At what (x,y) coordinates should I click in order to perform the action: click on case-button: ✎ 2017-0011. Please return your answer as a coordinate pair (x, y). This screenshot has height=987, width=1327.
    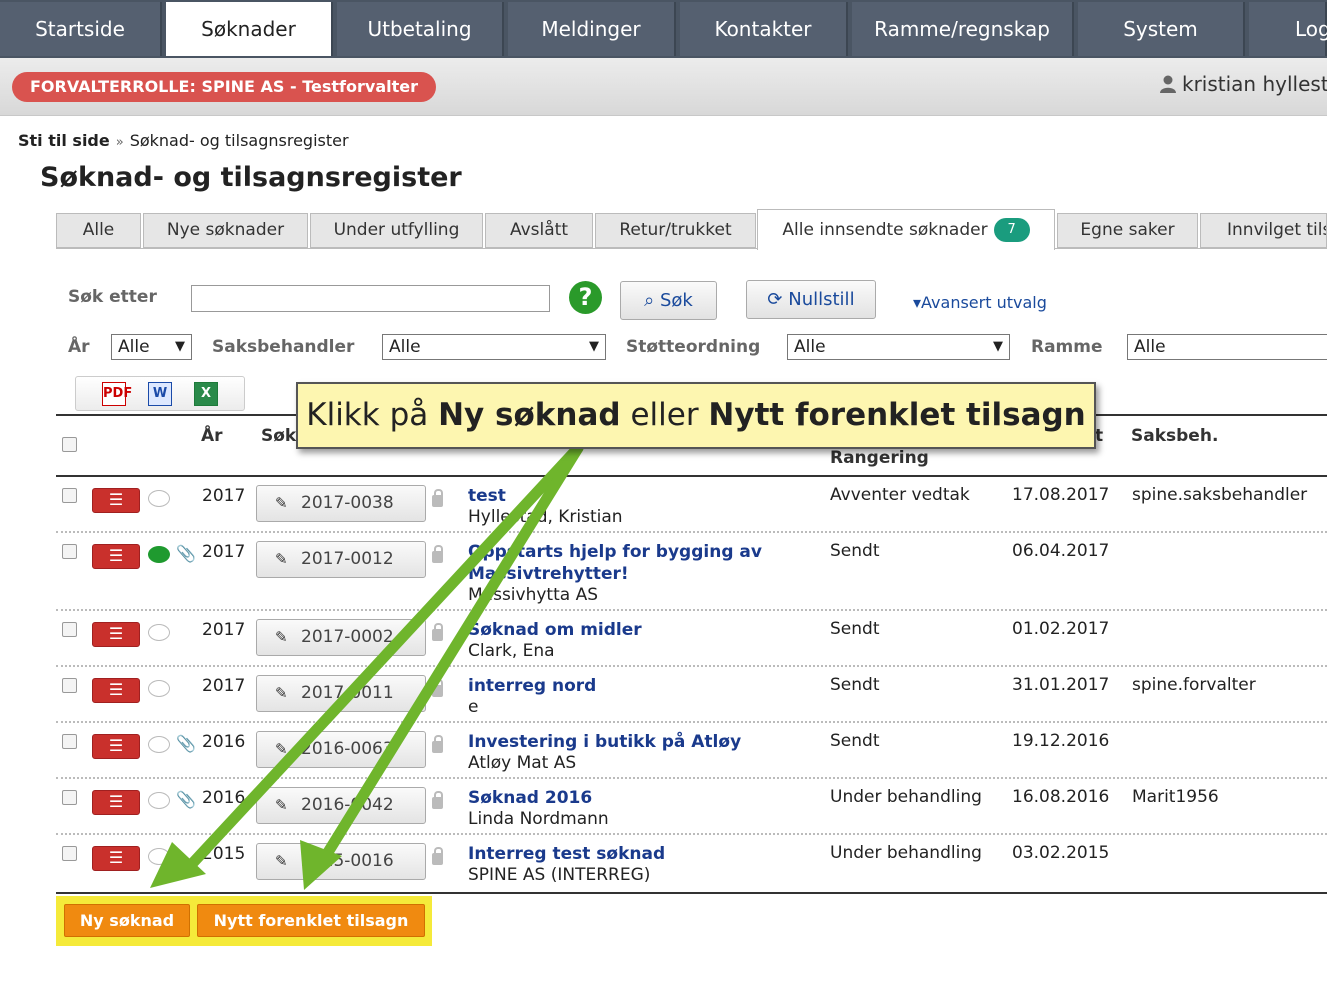
    Looking at the image, I should click on (341, 693).